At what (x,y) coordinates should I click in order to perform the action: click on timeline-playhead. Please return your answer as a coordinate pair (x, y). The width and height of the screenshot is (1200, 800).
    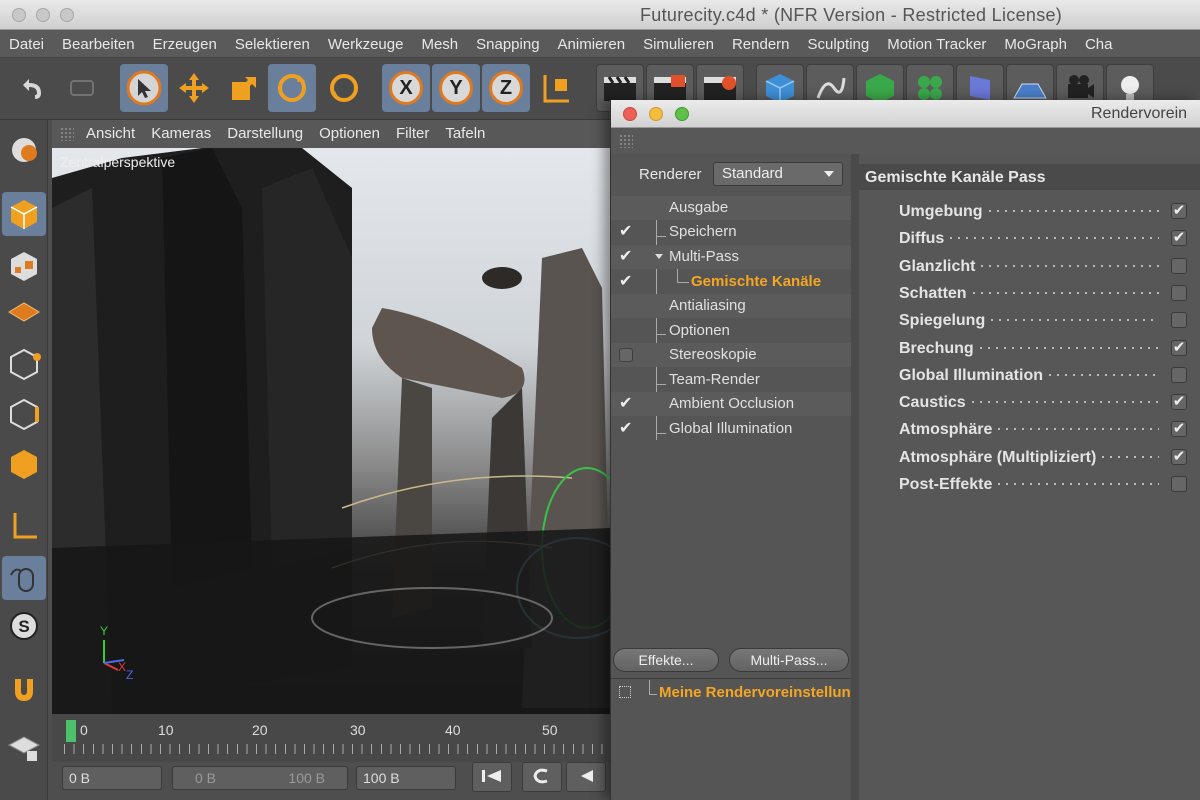
    Looking at the image, I should click on (71, 731).